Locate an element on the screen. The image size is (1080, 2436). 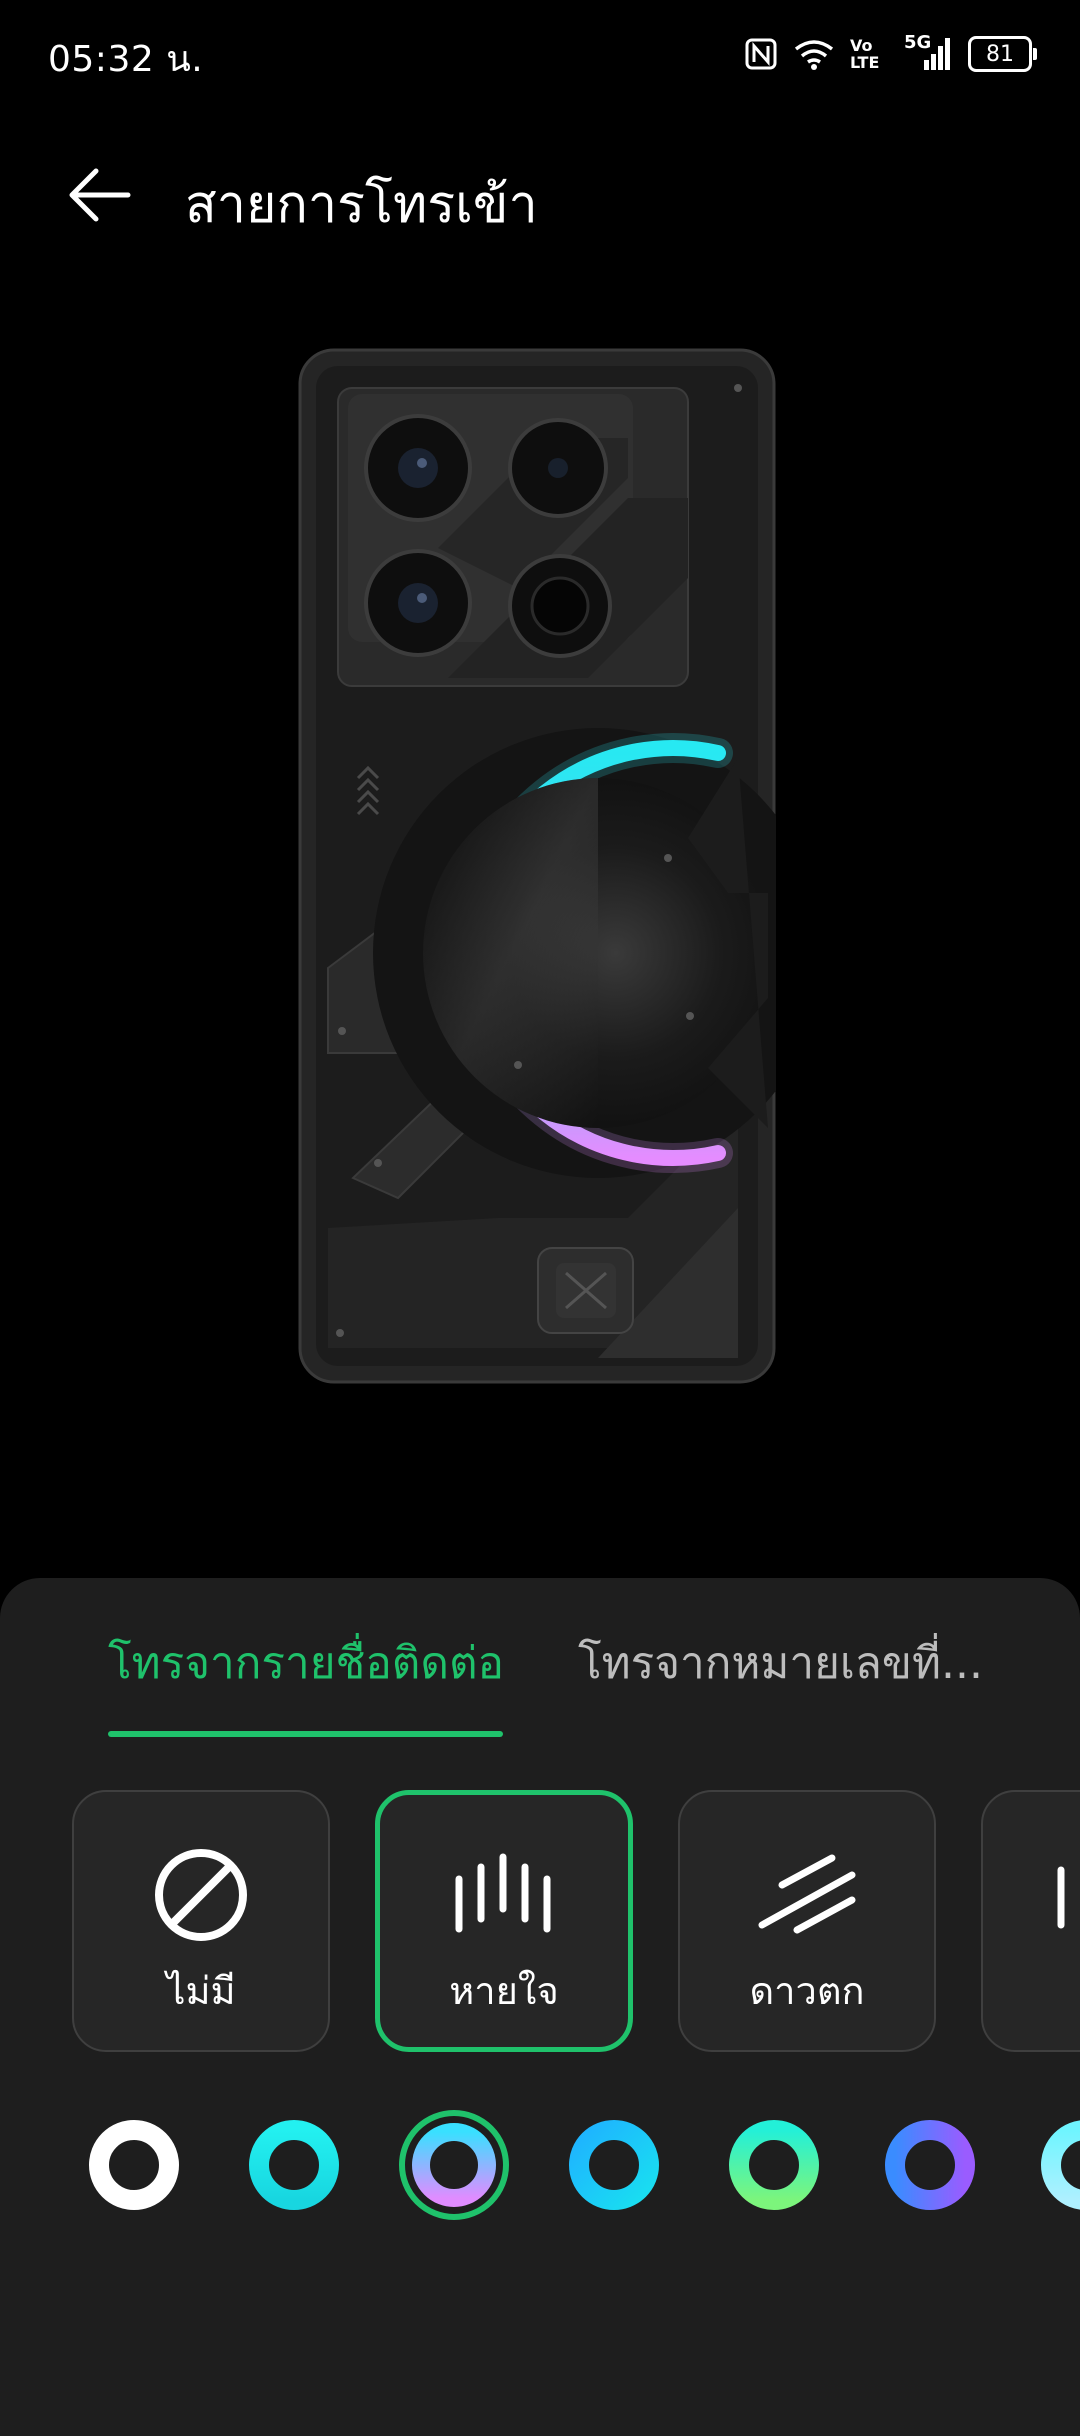
effect-none-card: ไม่มี is located at coordinates (201, 1921).